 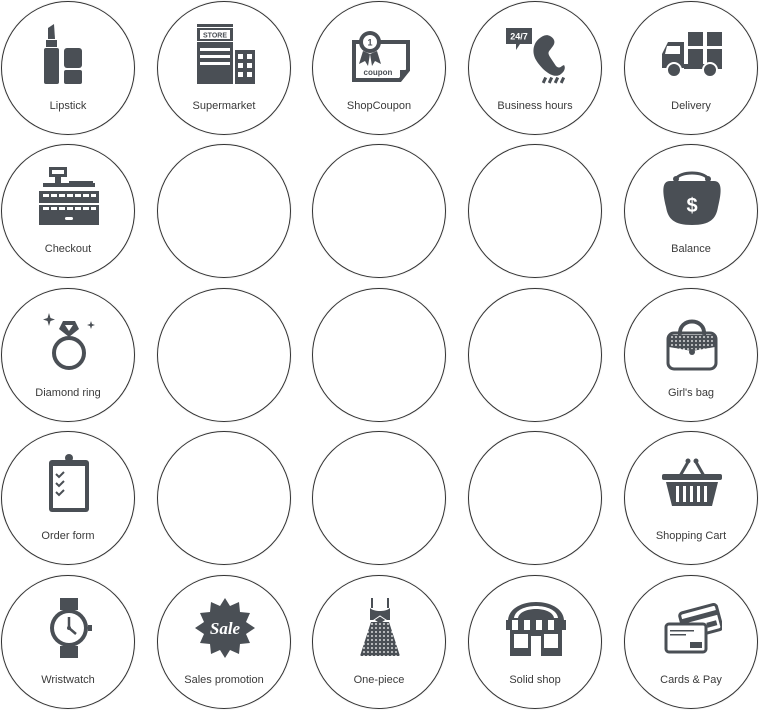 What do you see at coordinates (69, 197) in the screenshot?
I see `cash-register-icon` at bounding box center [69, 197].